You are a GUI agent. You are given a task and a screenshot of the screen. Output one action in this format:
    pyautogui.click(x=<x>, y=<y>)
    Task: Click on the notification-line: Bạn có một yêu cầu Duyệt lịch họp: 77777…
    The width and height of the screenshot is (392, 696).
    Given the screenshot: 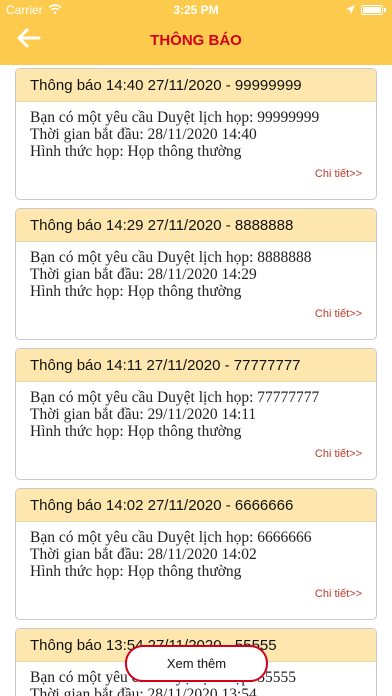 What is the action you would take?
    pyautogui.click(x=175, y=397)
    